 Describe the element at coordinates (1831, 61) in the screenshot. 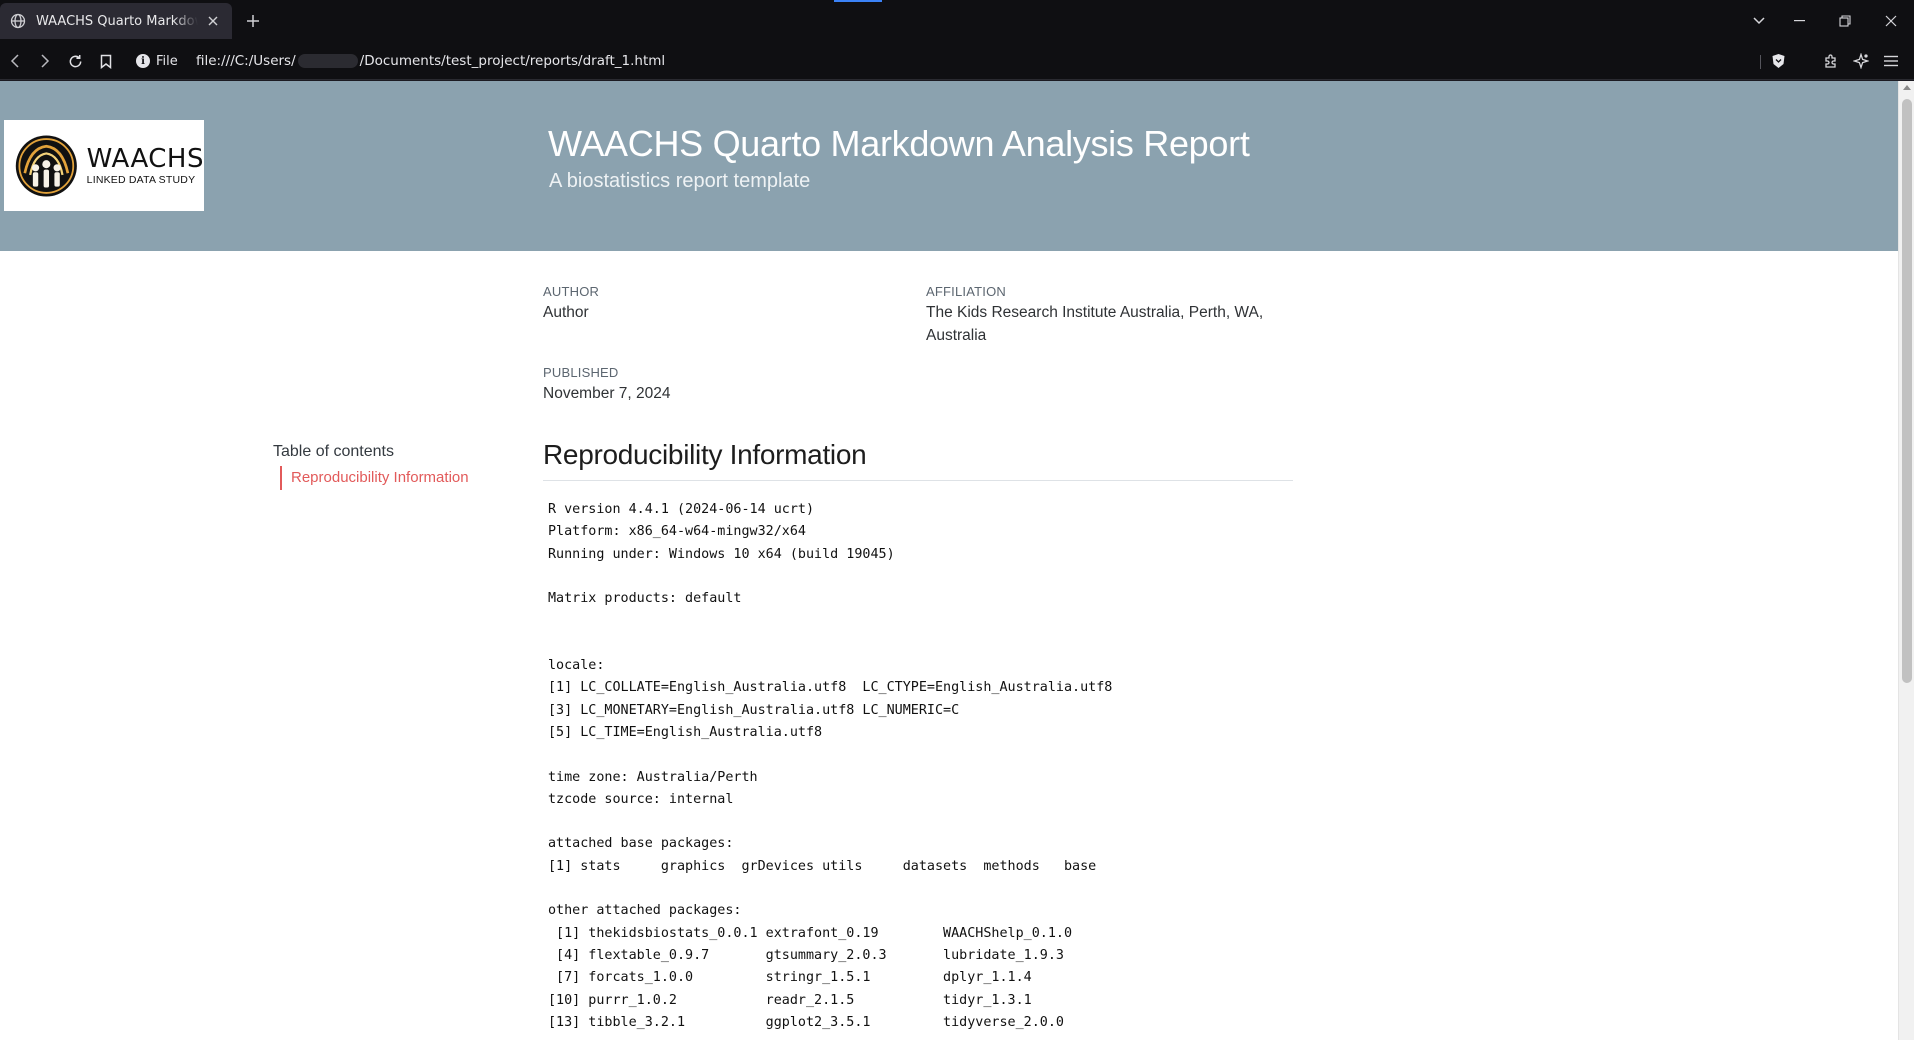

I see `extensions-icon` at that location.